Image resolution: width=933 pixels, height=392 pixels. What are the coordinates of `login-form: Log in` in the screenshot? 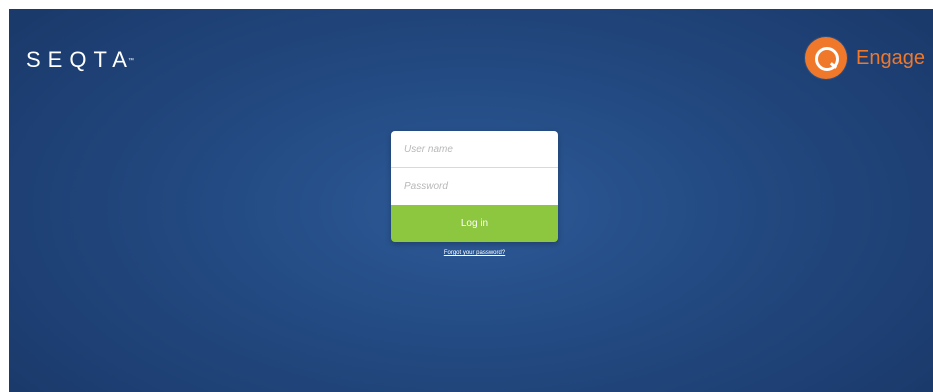 It's located at (474, 186).